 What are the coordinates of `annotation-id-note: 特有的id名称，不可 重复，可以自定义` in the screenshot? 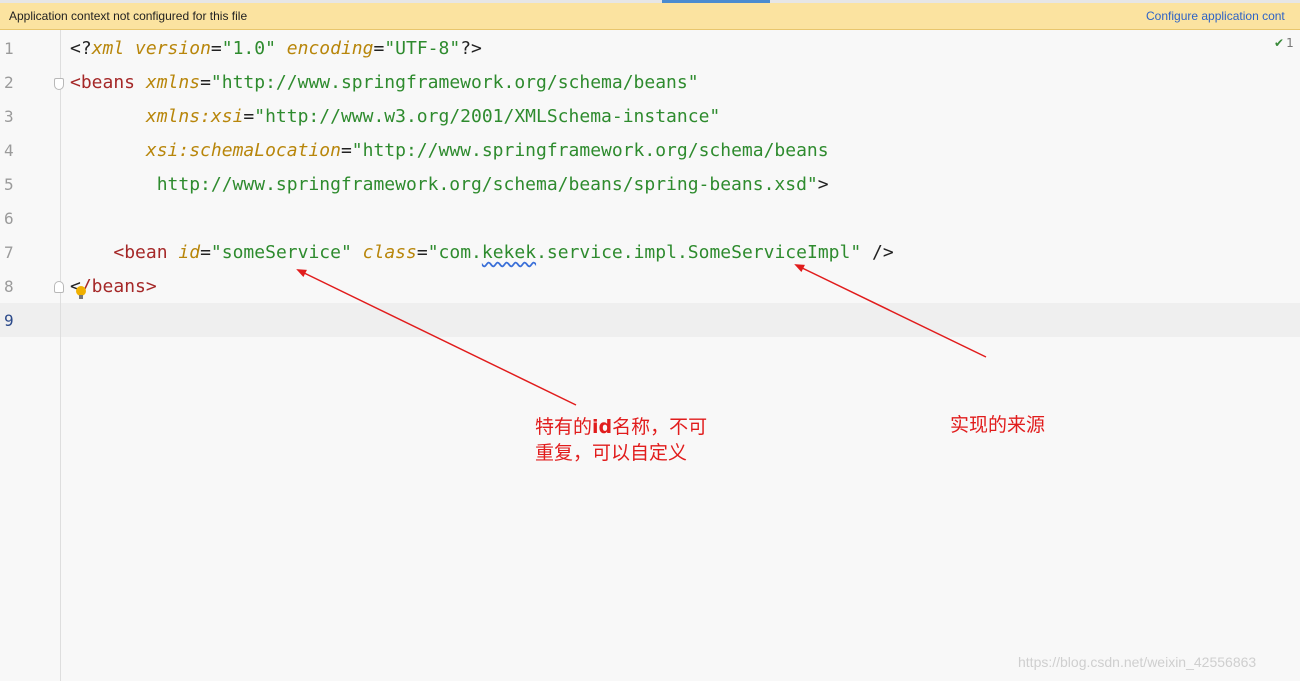 It's located at (621, 440).